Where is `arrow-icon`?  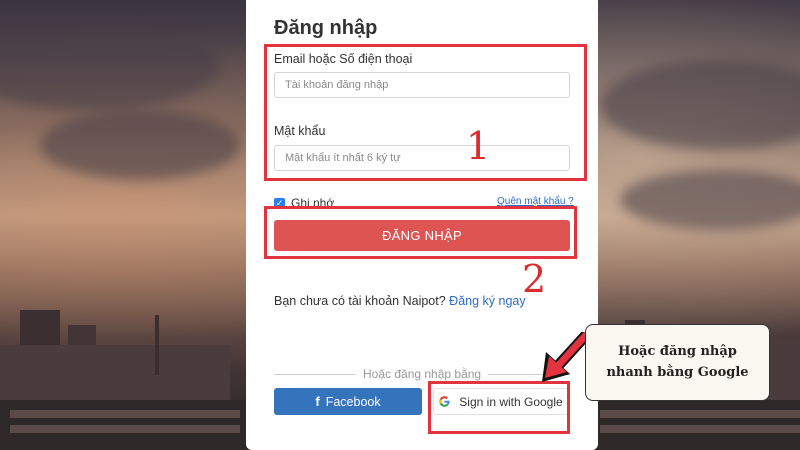 arrow-icon is located at coordinates (566, 357).